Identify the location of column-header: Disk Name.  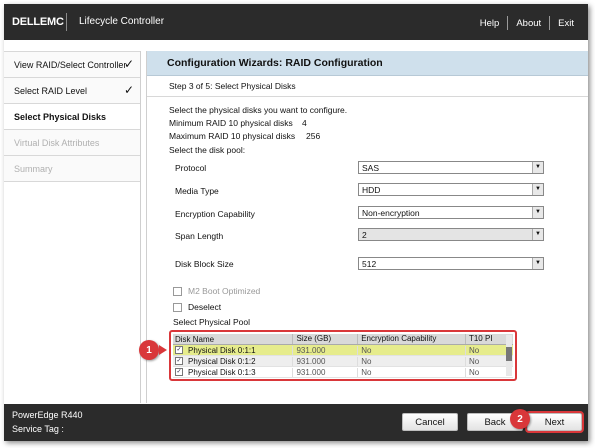
(232, 339).